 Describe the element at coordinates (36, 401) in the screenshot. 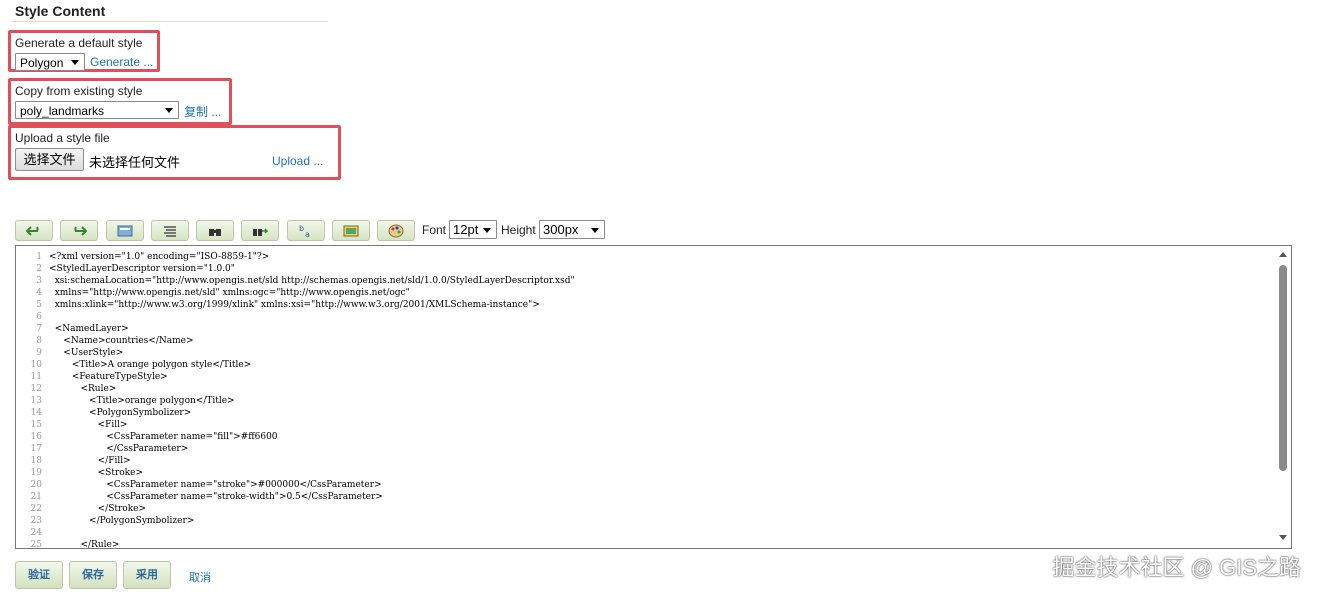

I see `line-number: 13` at that location.